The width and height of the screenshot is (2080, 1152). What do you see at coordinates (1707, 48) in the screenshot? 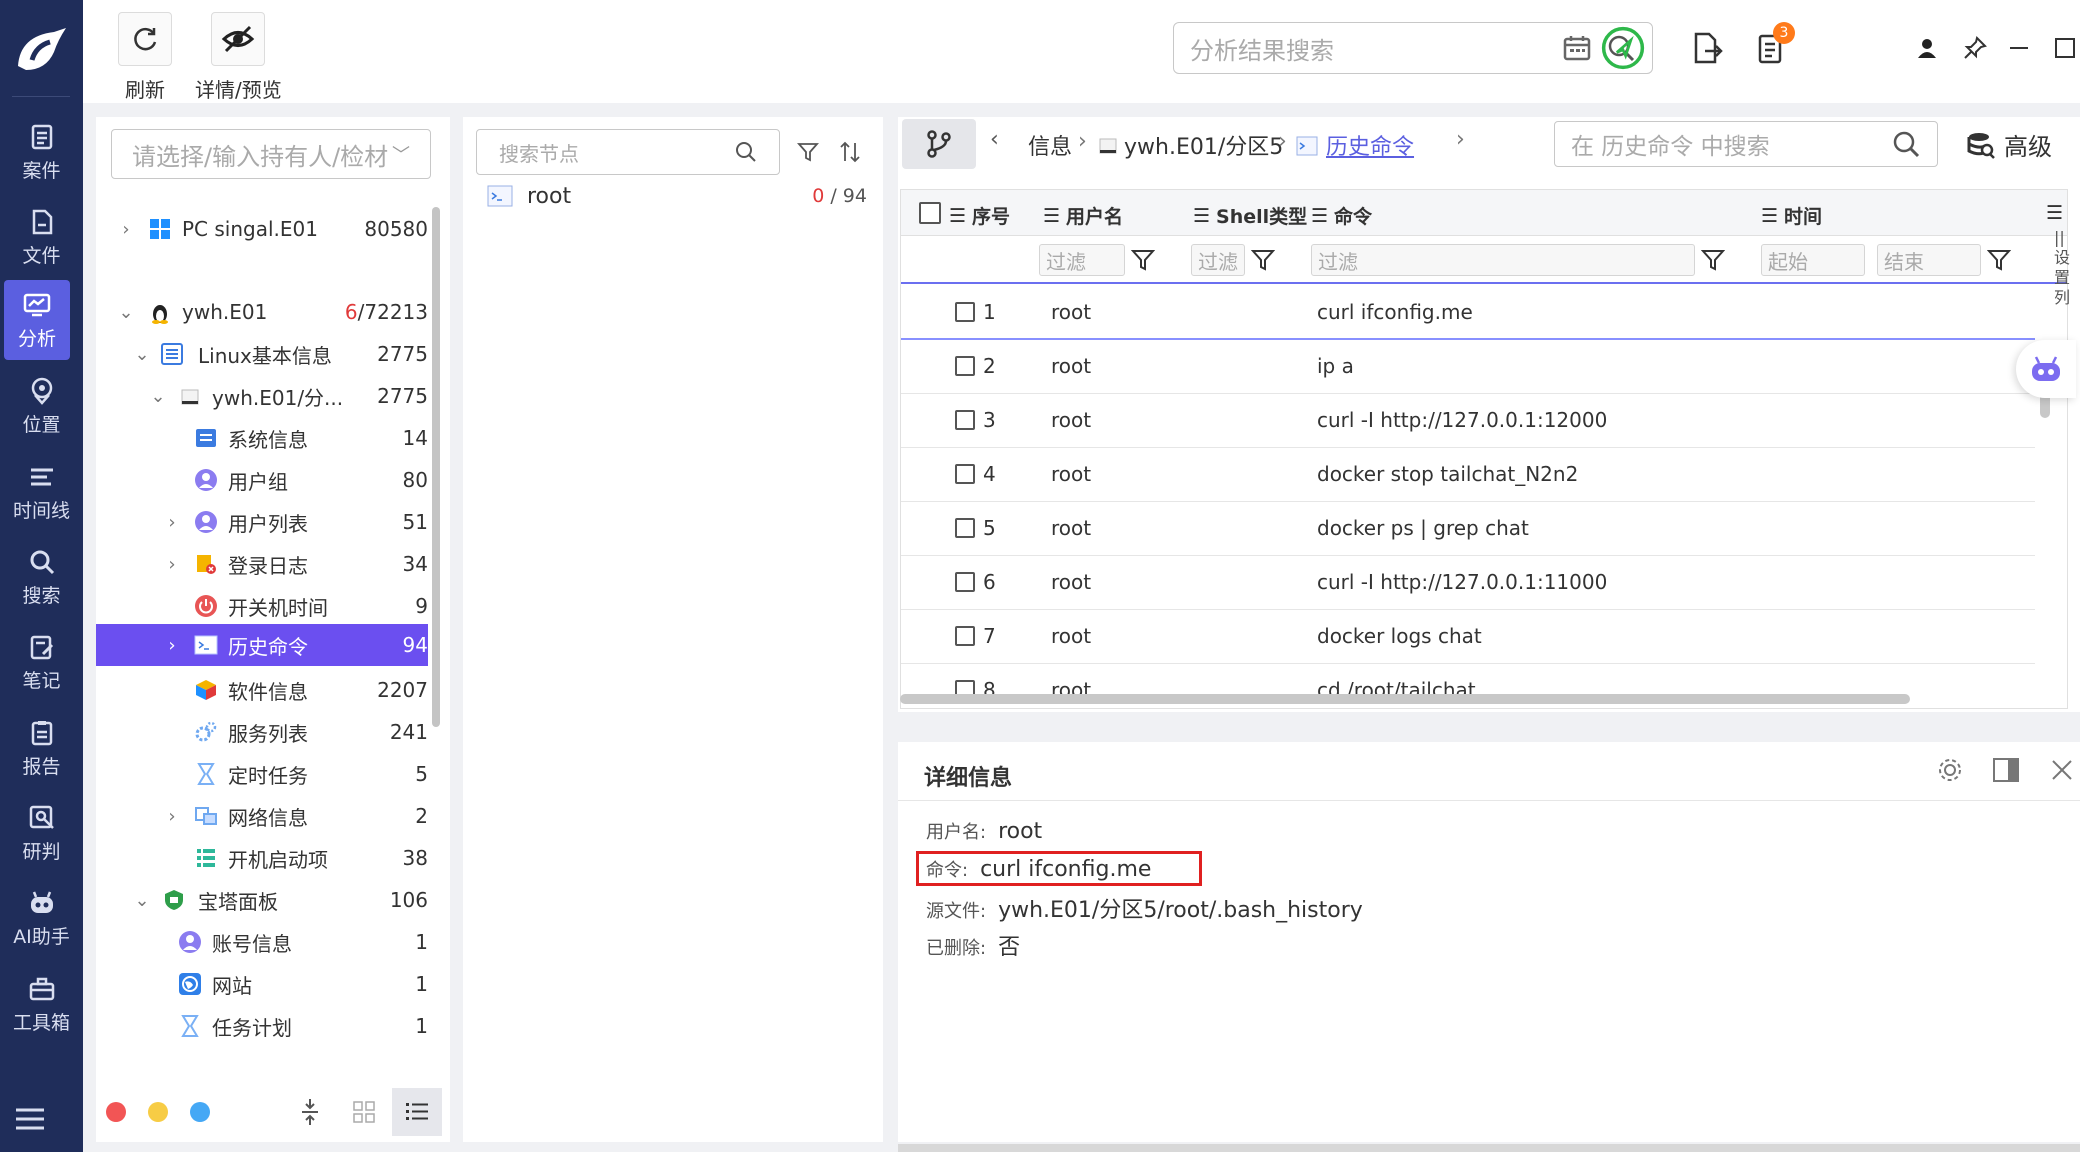
I see `export-button` at bounding box center [1707, 48].